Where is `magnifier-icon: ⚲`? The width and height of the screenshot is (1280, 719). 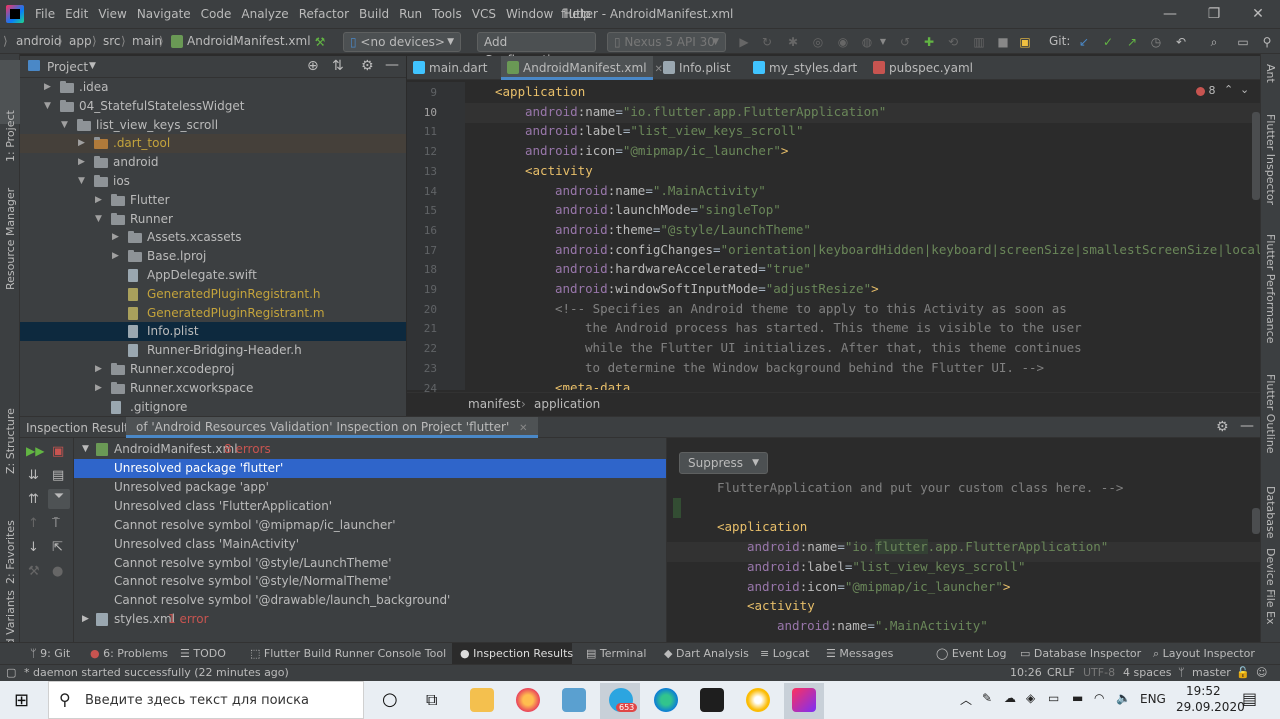
magnifier-icon: ⚲ is located at coordinates (1267, 42).